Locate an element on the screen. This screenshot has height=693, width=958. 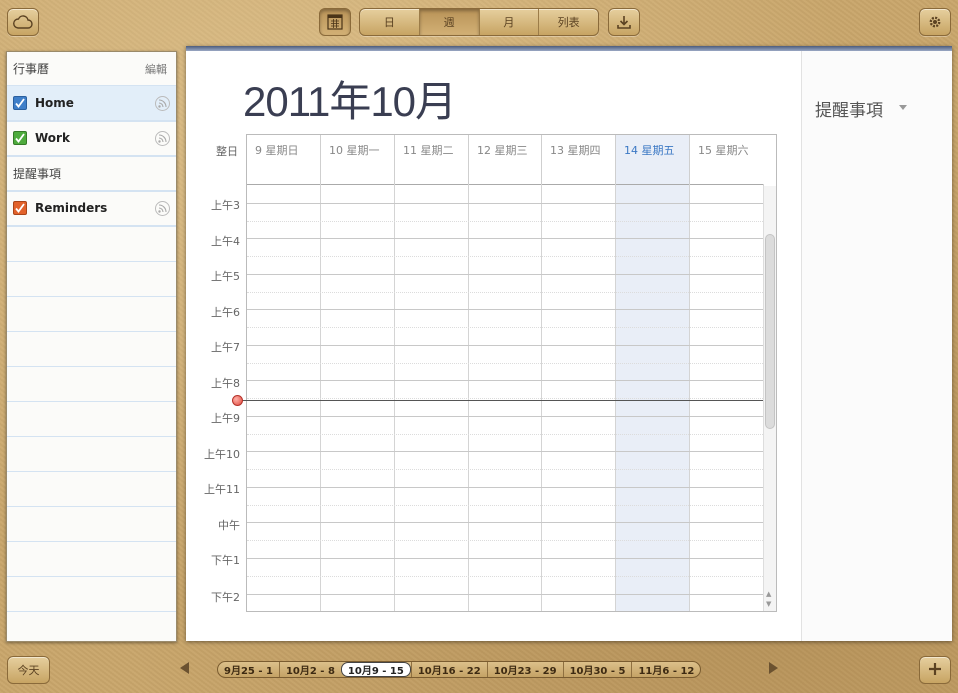
sidebar-item-work: Work is located at coordinates (91, 138).